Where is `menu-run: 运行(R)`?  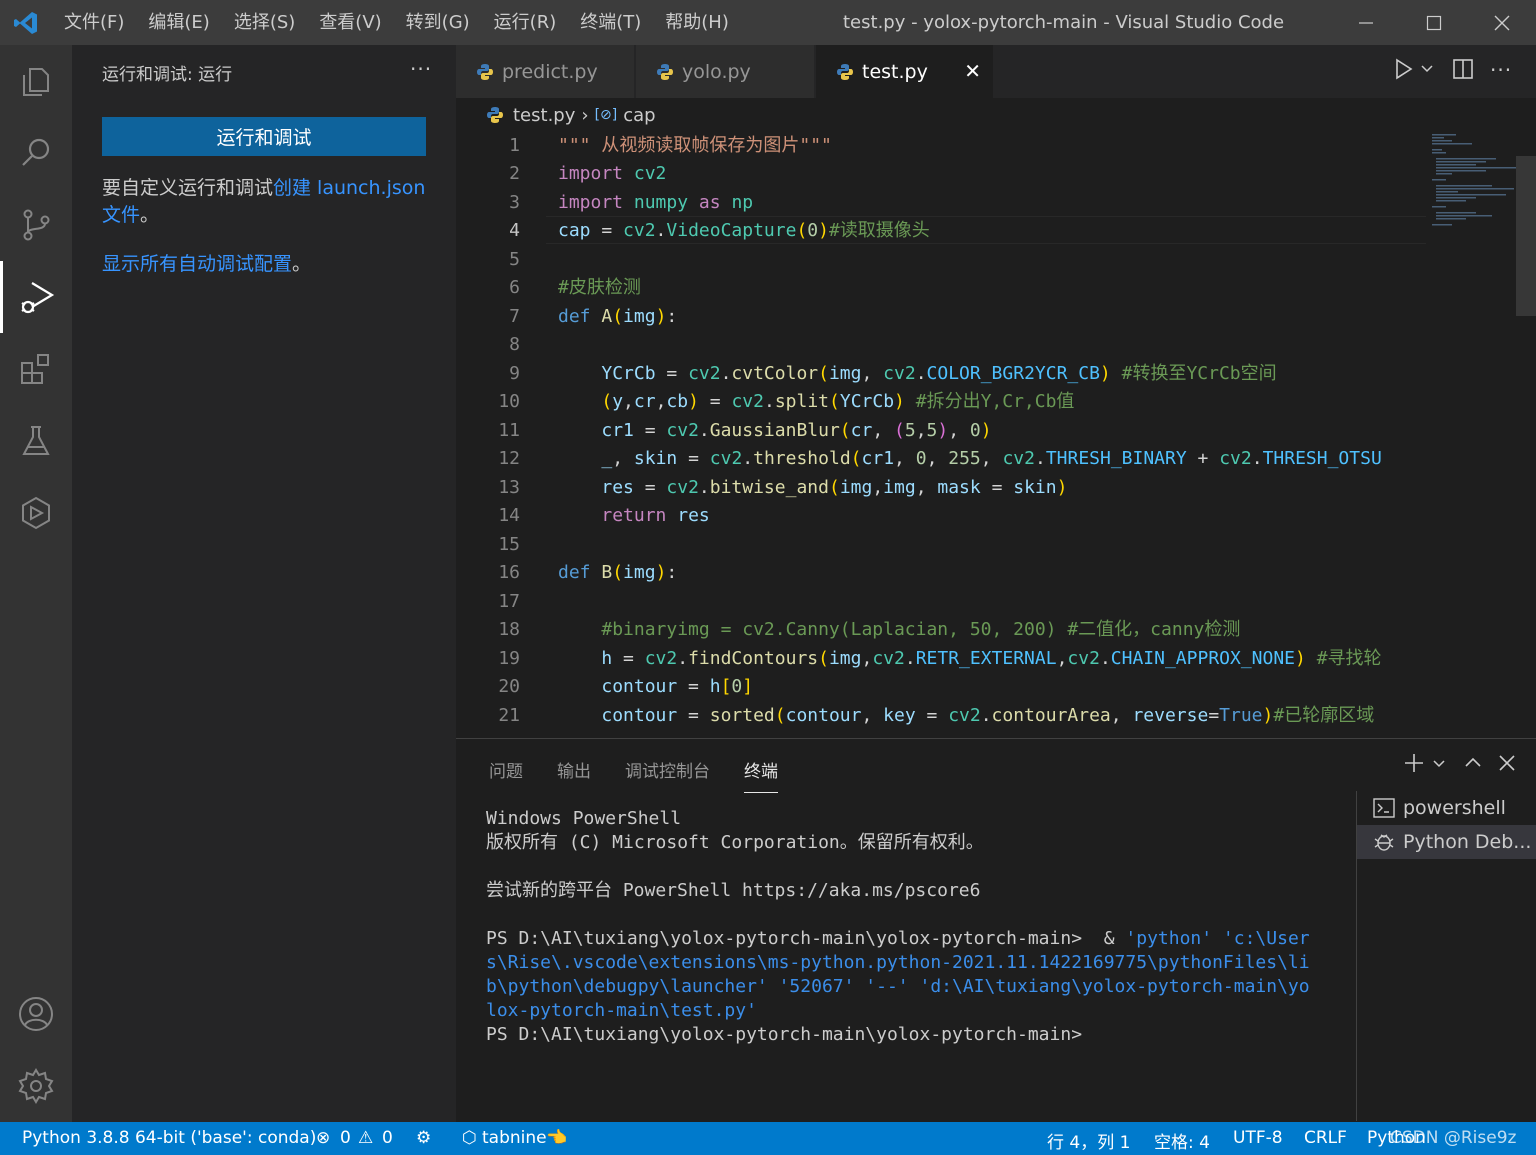 menu-run: 运行(R) is located at coordinates (525, 22).